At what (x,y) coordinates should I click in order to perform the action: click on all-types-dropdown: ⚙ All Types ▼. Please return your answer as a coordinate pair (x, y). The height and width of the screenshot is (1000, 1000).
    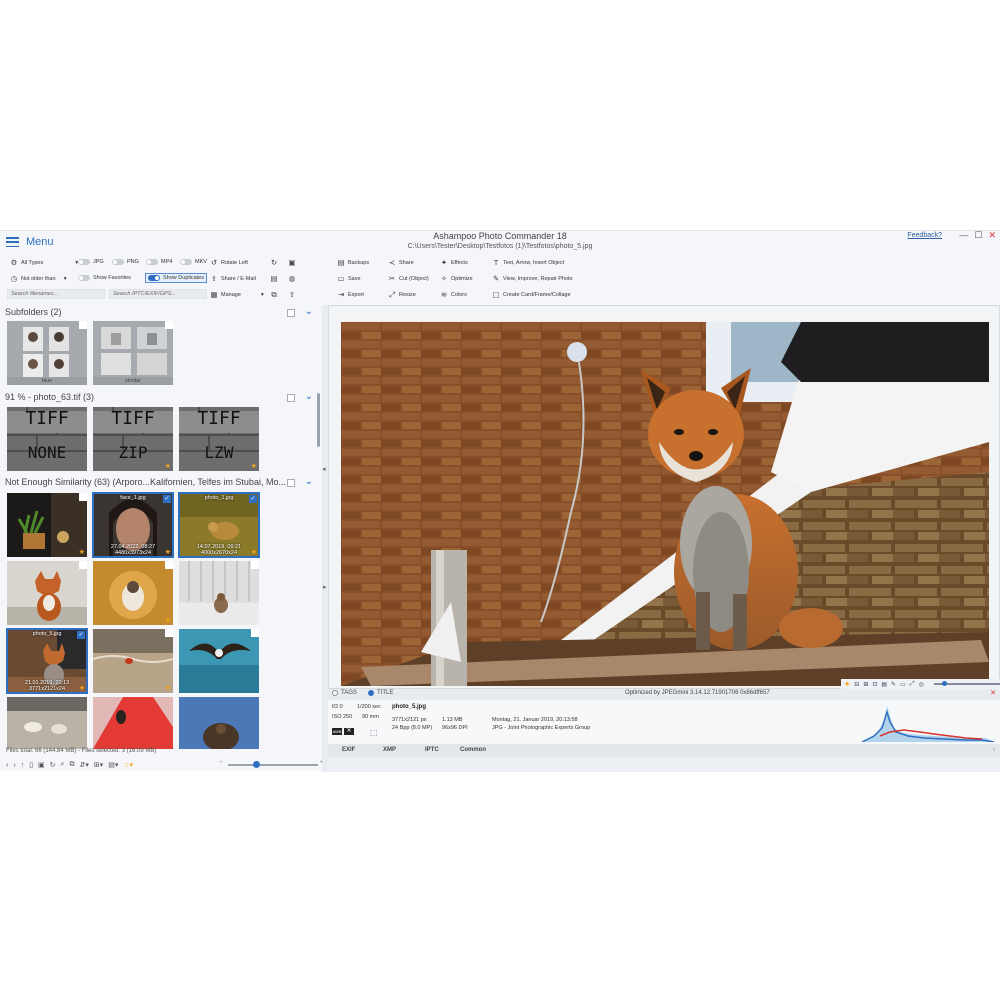
    Looking at the image, I should click on (45, 263).